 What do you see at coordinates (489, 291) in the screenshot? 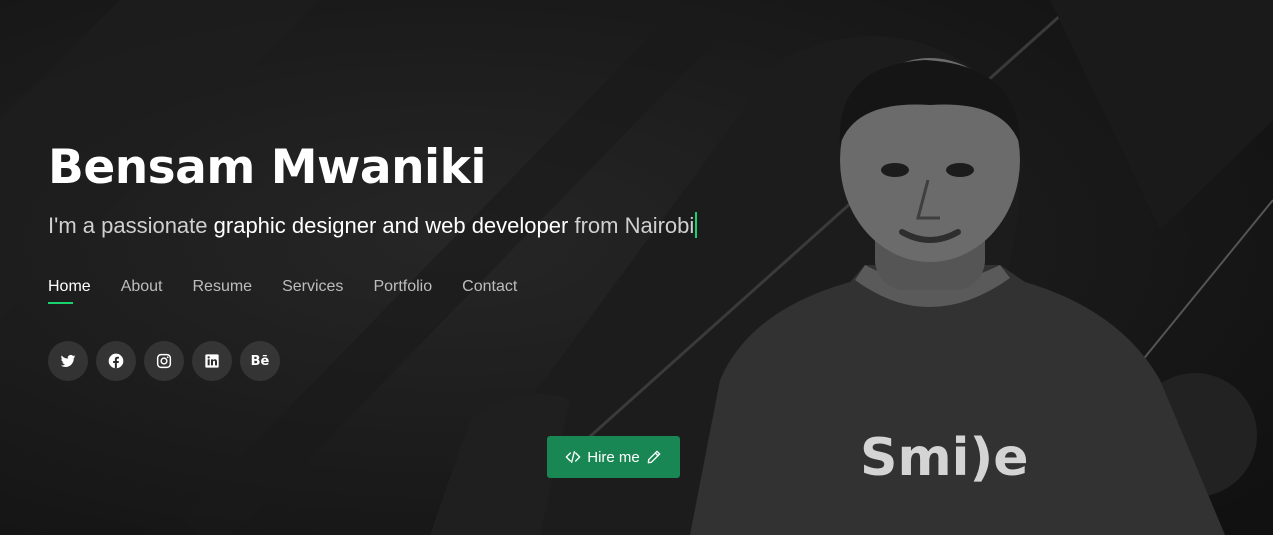
I see `nav-contact: Contact` at bounding box center [489, 291].